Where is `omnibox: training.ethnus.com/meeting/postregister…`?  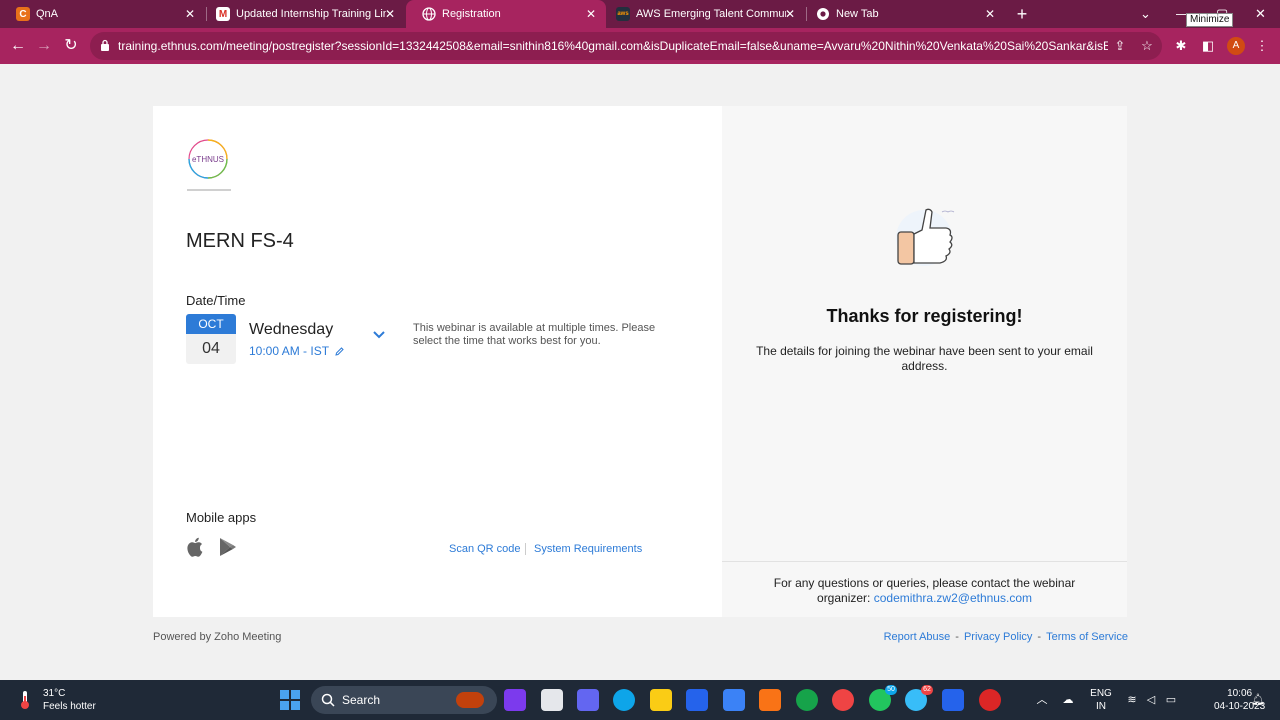
omnibox: training.ethnus.com/meeting/postregister… is located at coordinates (626, 46).